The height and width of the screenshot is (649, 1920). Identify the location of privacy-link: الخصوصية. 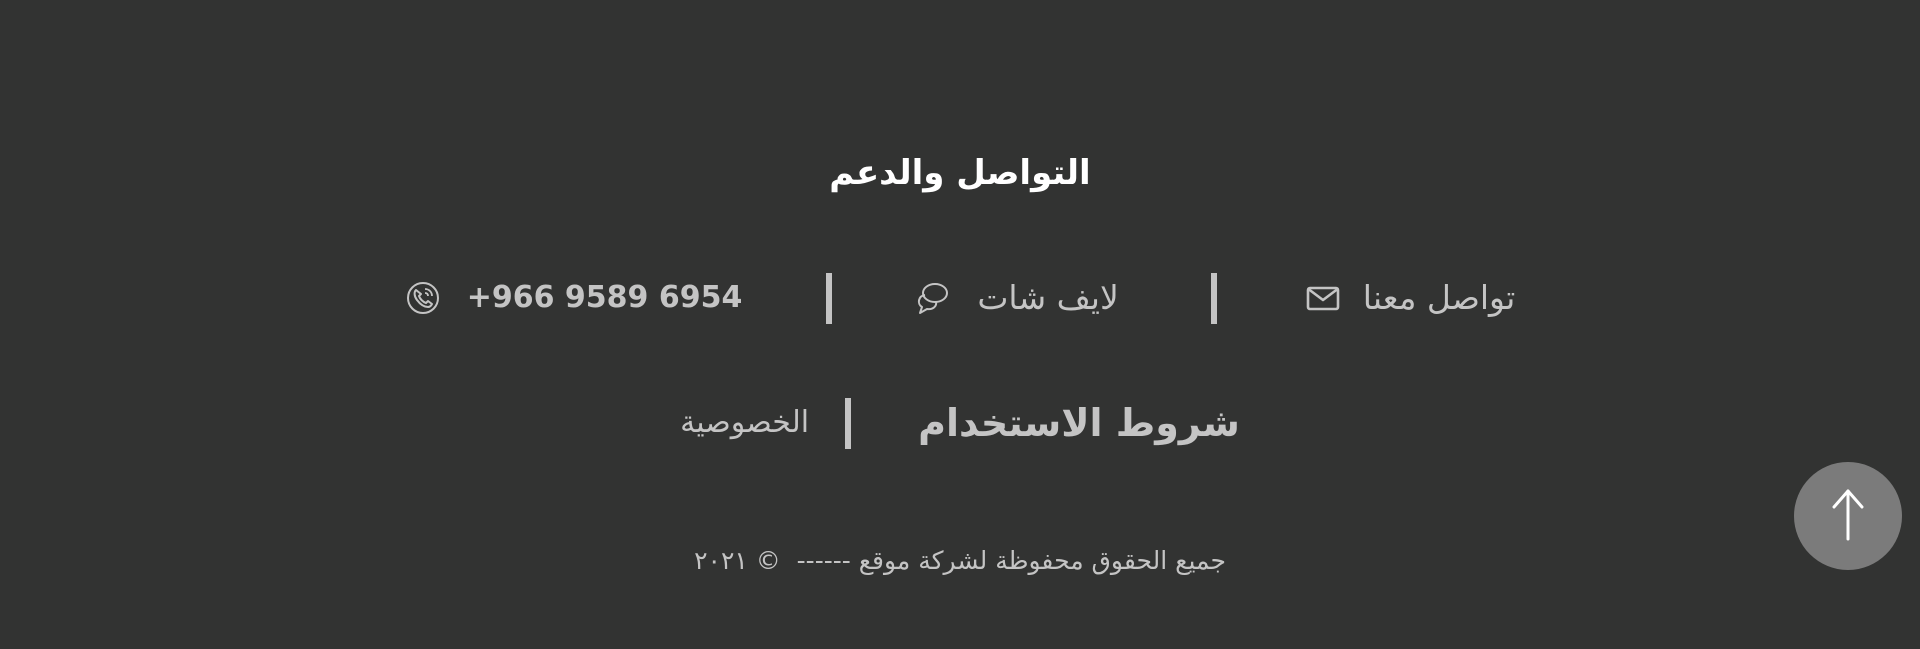
(744, 423).